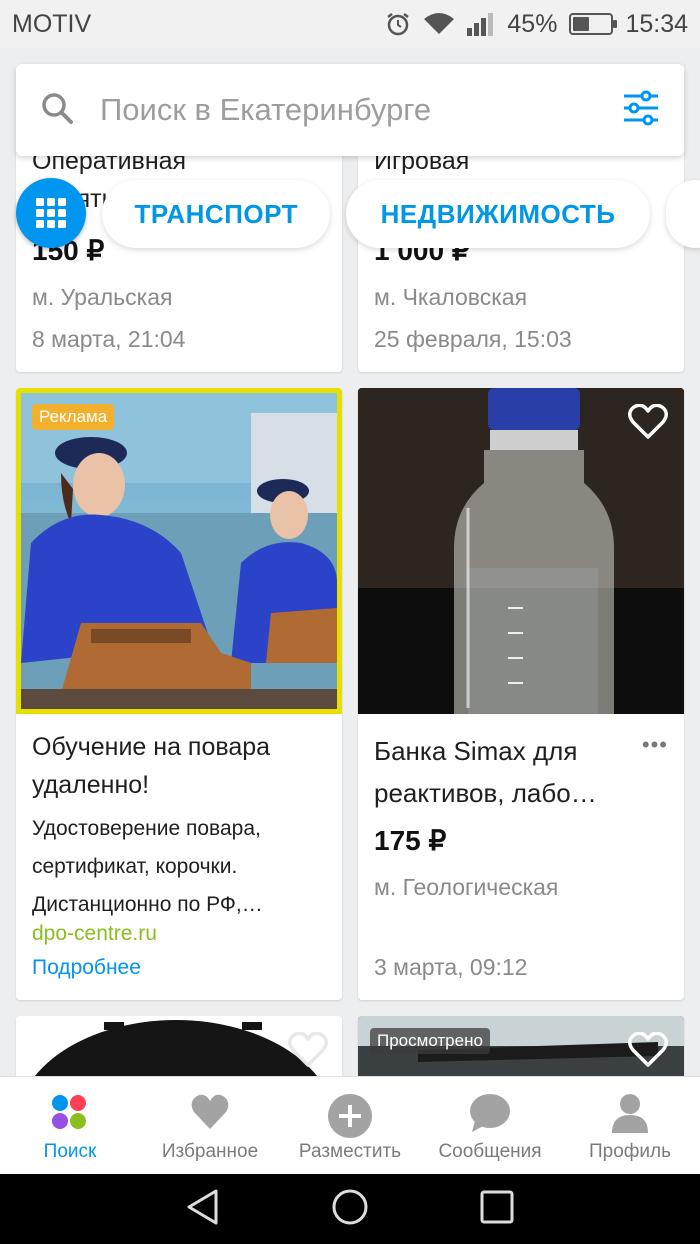  I want to click on nav-search: Поиск, so click(70, 1125).